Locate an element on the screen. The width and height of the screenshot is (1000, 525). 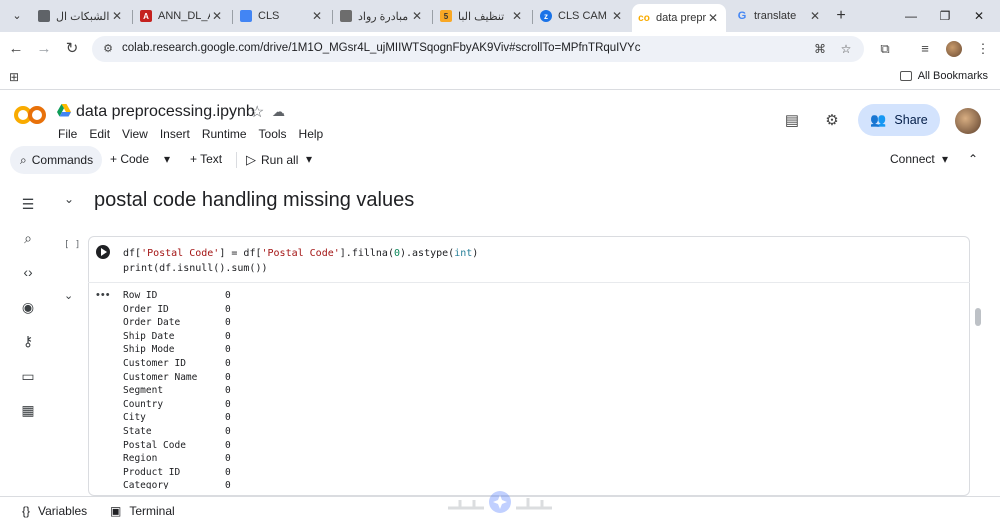
tab-title: CLS CAM is located at coordinates (582, 16).